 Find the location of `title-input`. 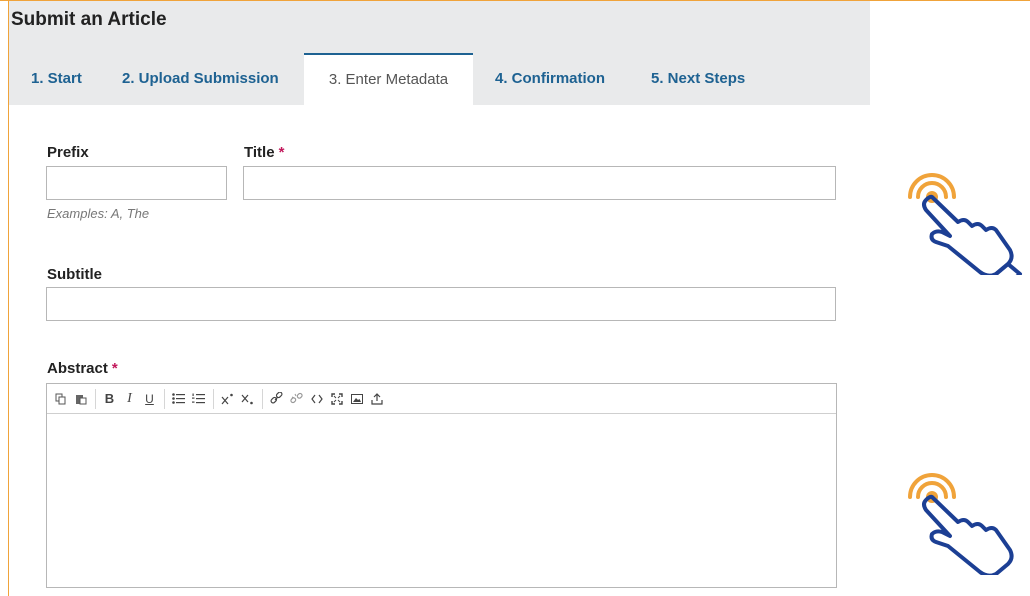

title-input is located at coordinates (539, 183).